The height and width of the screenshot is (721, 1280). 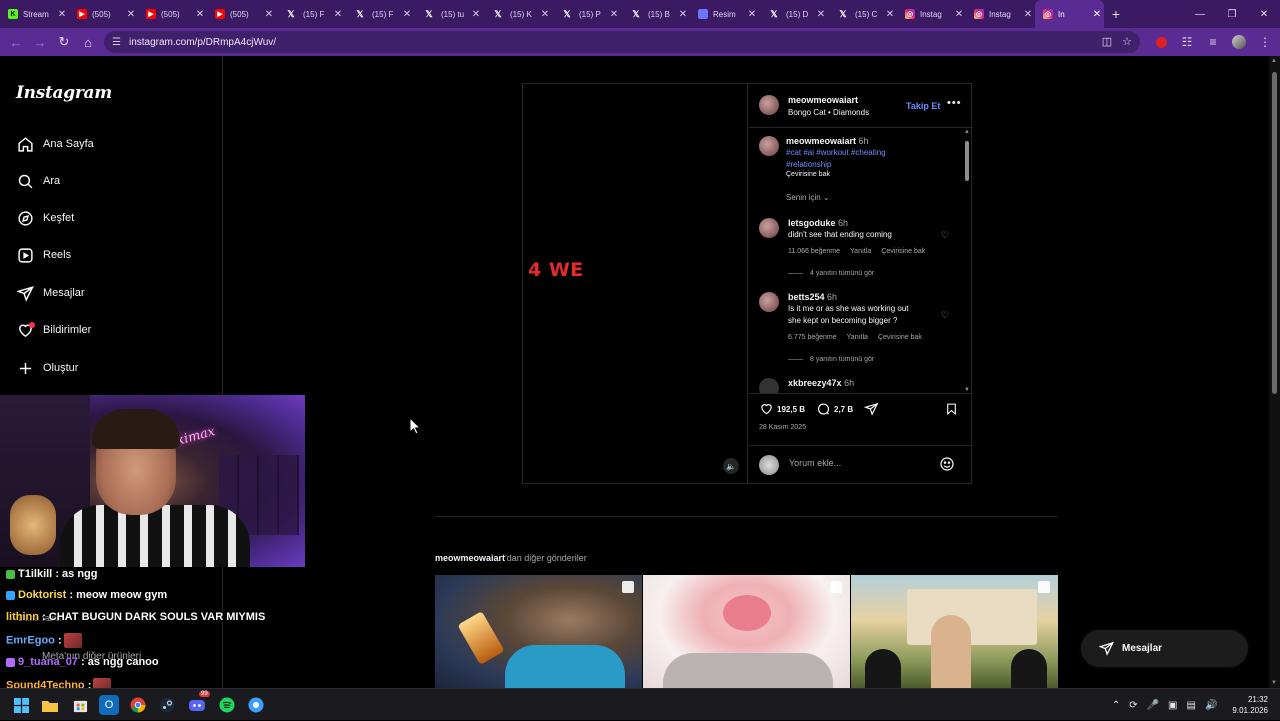 I want to click on nav-item-messages: Mesajlar, so click(x=50, y=293).